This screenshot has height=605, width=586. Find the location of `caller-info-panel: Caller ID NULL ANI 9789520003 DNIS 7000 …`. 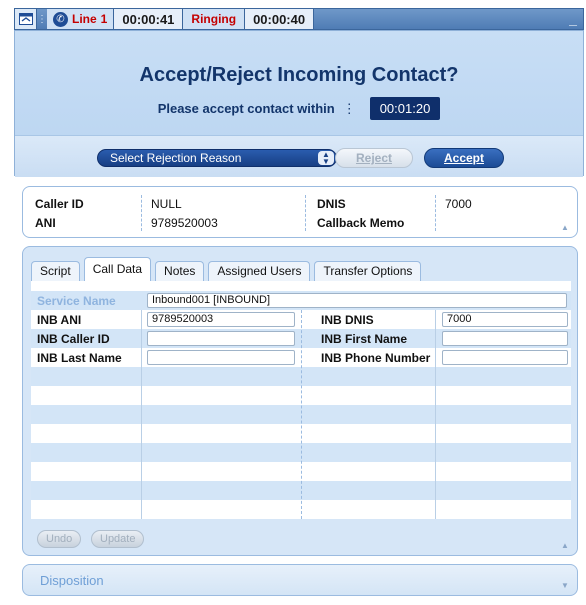

caller-info-panel: Caller ID NULL ANI 9789520003 DNIS 7000 … is located at coordinates (300, 212).